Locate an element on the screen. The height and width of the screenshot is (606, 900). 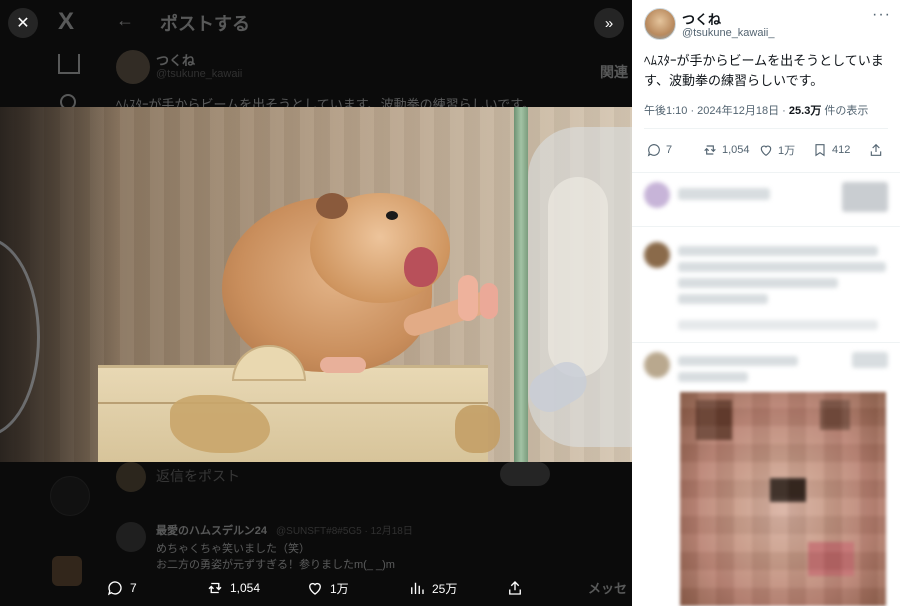
home-icon is located at coordinates (69, 64).